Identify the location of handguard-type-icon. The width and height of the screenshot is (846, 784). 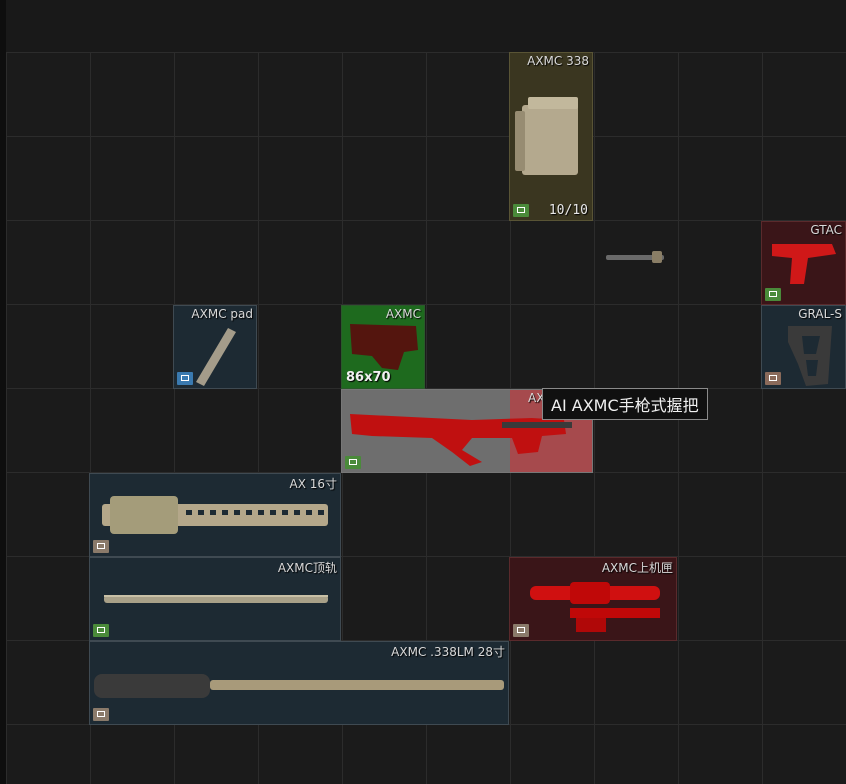
(101, 546).